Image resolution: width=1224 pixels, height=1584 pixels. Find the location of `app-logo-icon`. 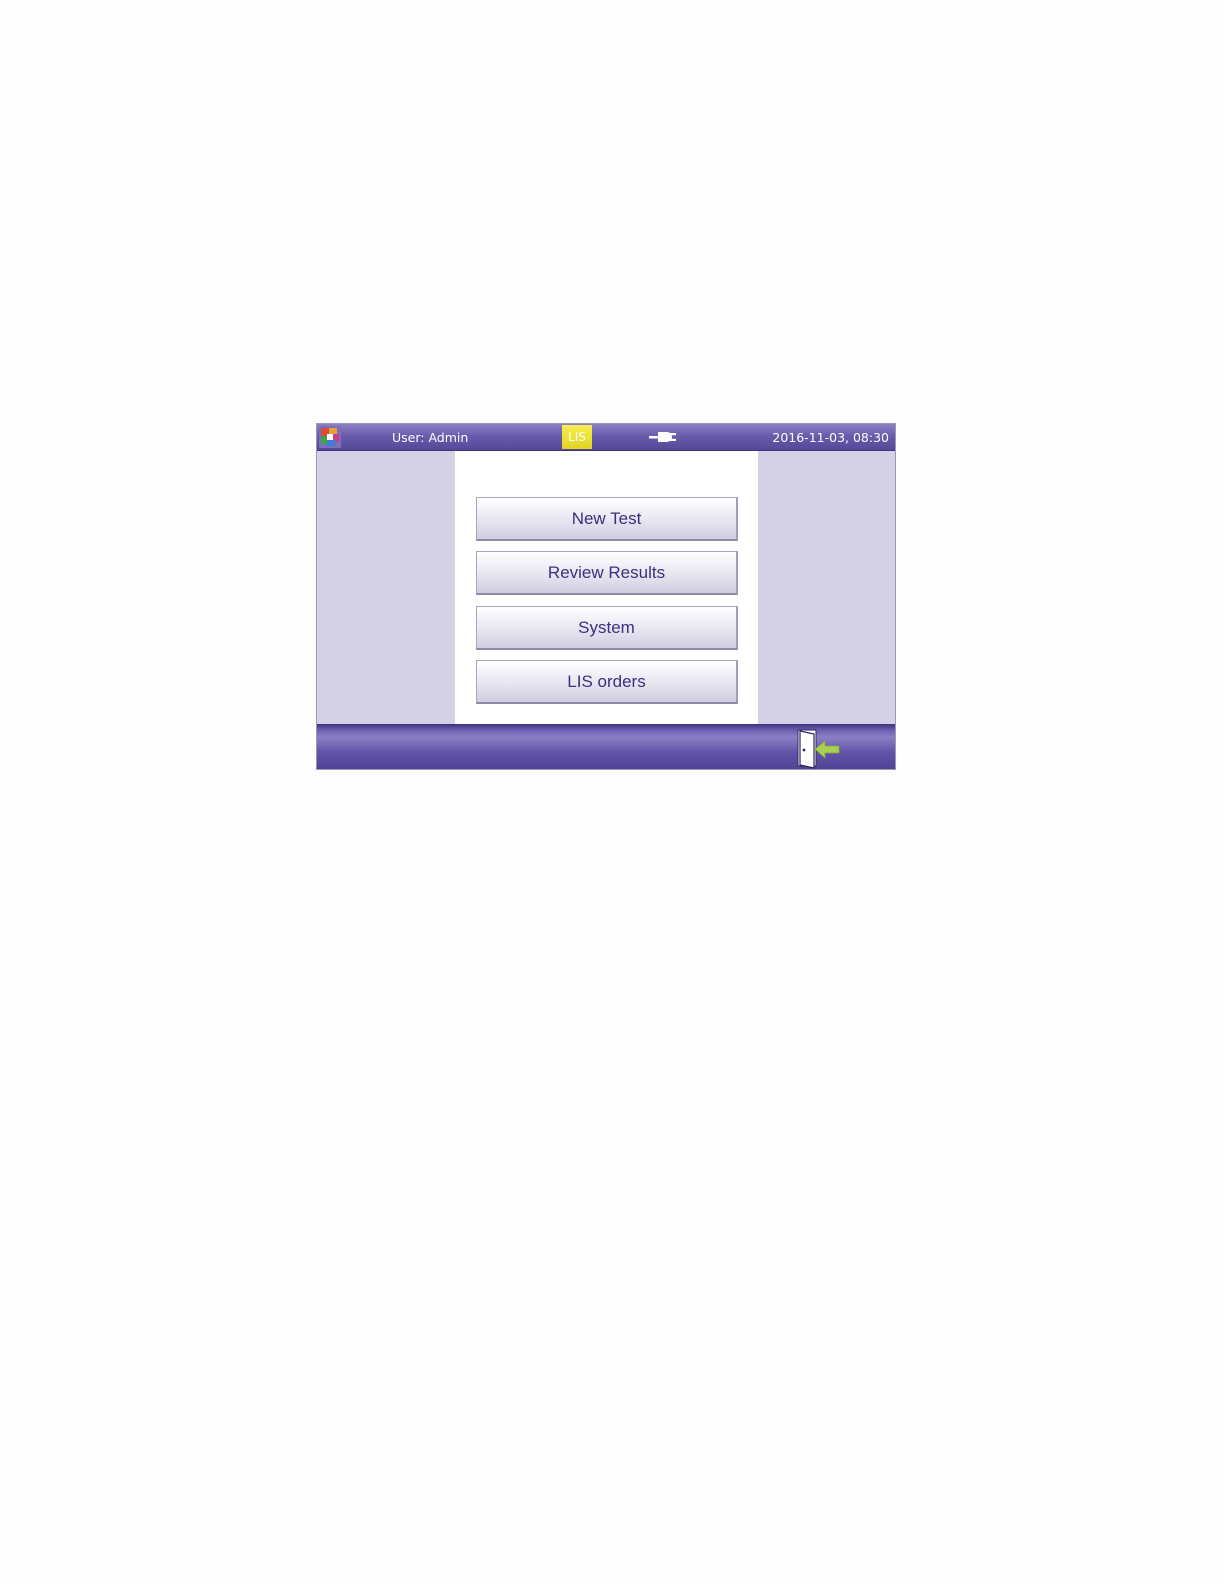

app-logo-icon is located at coordinates (330, 437).